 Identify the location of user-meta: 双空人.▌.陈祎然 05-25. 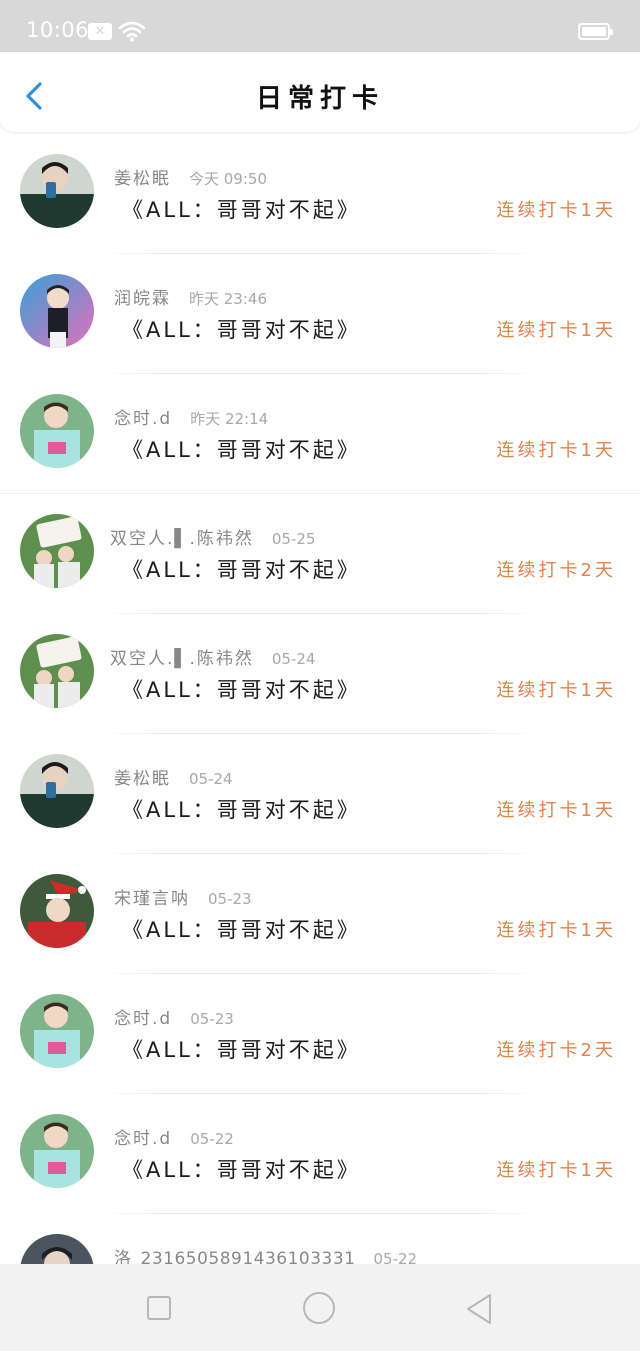
(213, 536).